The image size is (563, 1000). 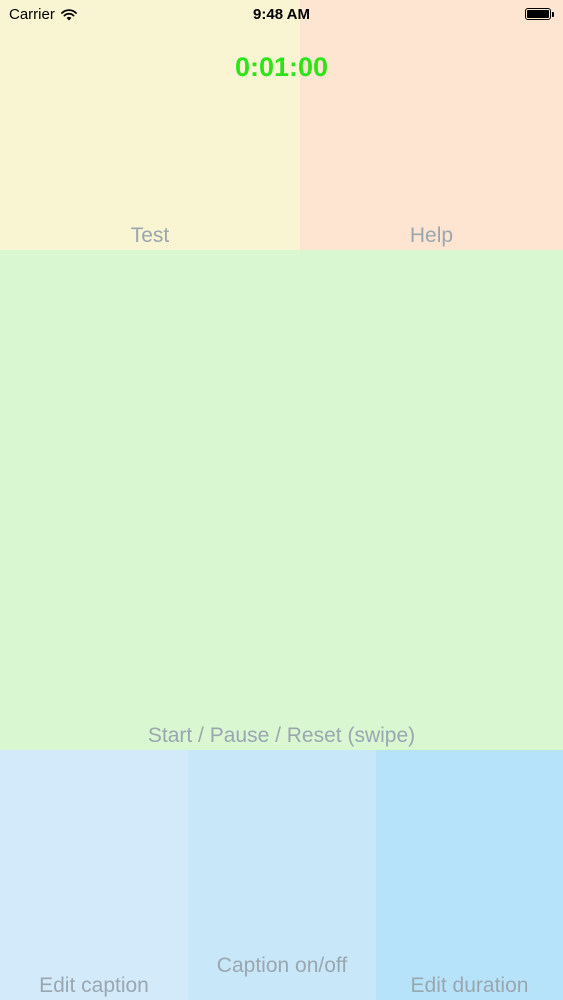 I want to click on status-time: 9:48 AM, so click(x=281, y=14).